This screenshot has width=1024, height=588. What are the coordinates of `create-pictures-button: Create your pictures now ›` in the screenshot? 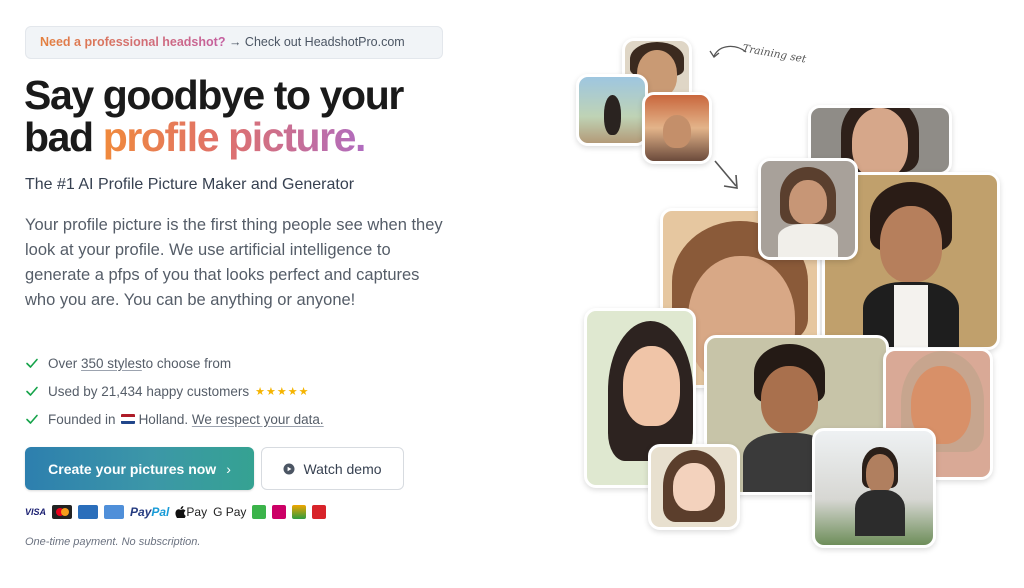 It's located at (139, 468).